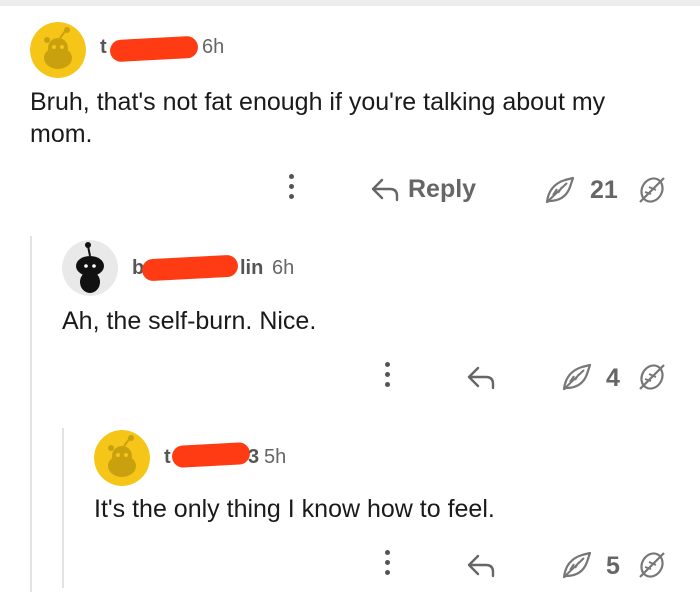 The height and width of the screenshot is (592, 700). Describe the element at coordinates (189, 321) in the screenshot. I see `comment-body: Ah, the self-burn. Nice.` at that location.